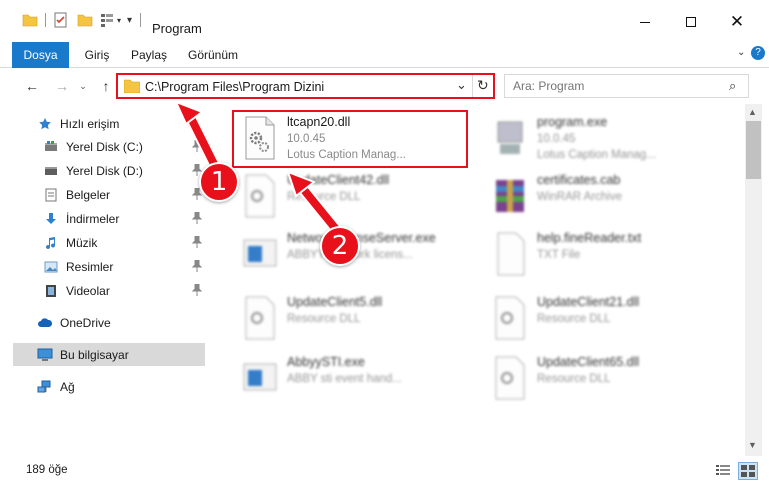 Image resolution: width=769 pixels, height=491 pixels. I want to click on properties-icon, so click(61, 20).